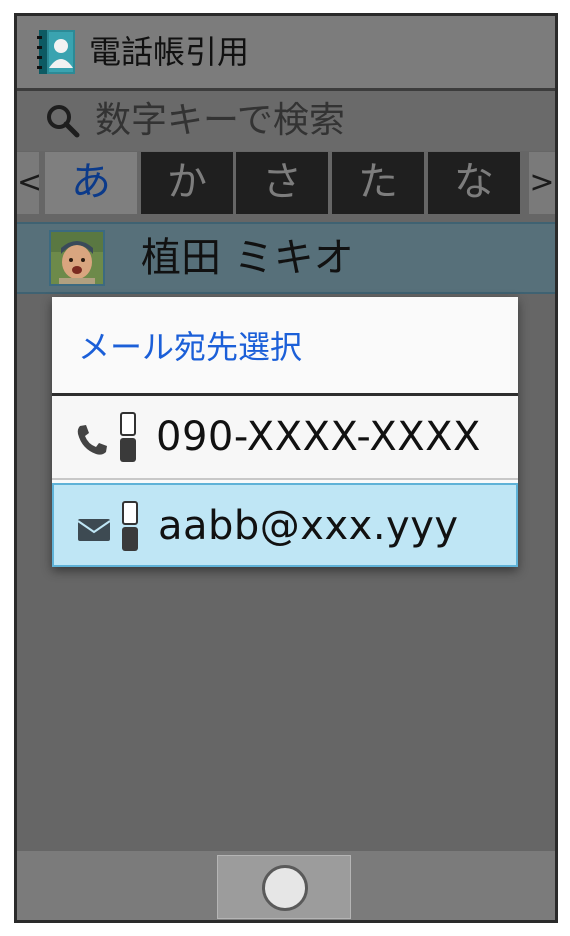 The image size is (570, 936). I want to click on email-address-option: aabb@xxx.yyy, so click(285, 525).